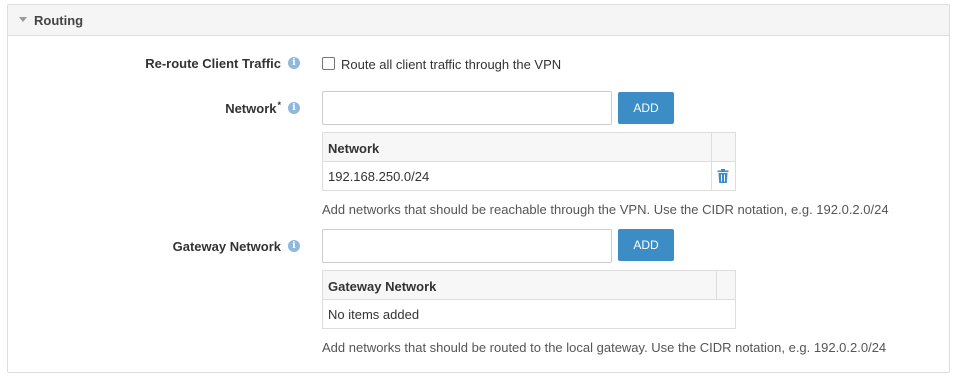 The width and height of the screenshot is (959, 377). Describe the element at coordinates (529, 176) in the screenshot. I see `table-row: 192.168.250.0/24` at that location.